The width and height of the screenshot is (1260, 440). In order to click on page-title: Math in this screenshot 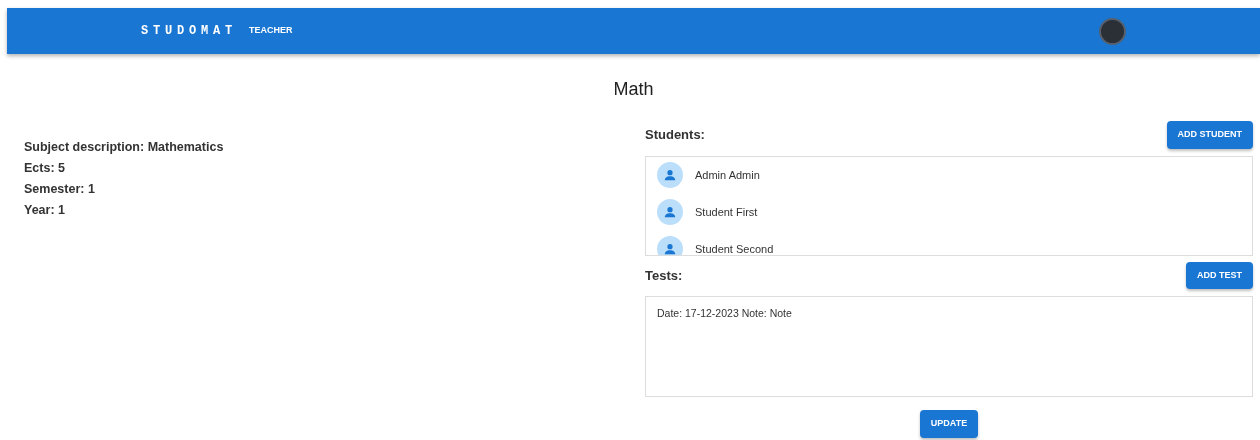, I will do `click(633, 89)`.